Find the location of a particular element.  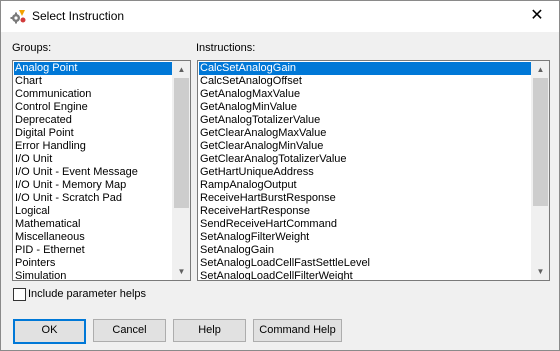

group-list-item: Communication is located at coordinates (93, 94).